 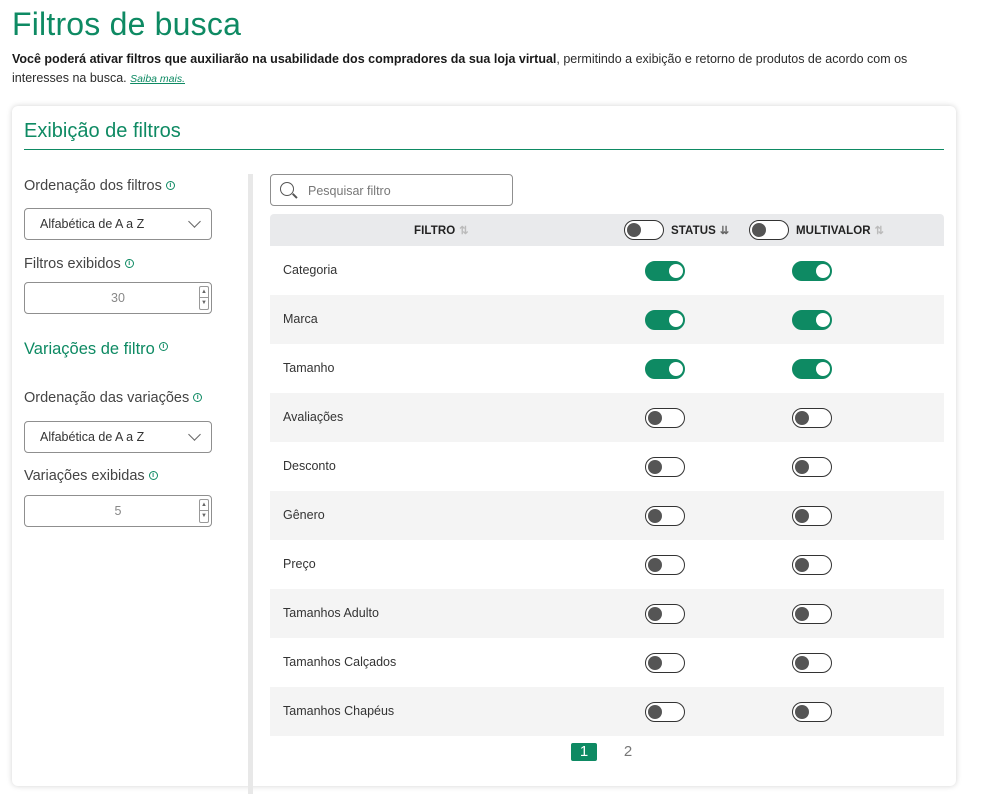 I want to click on status-all-toggle, so click(x=644, y=230).